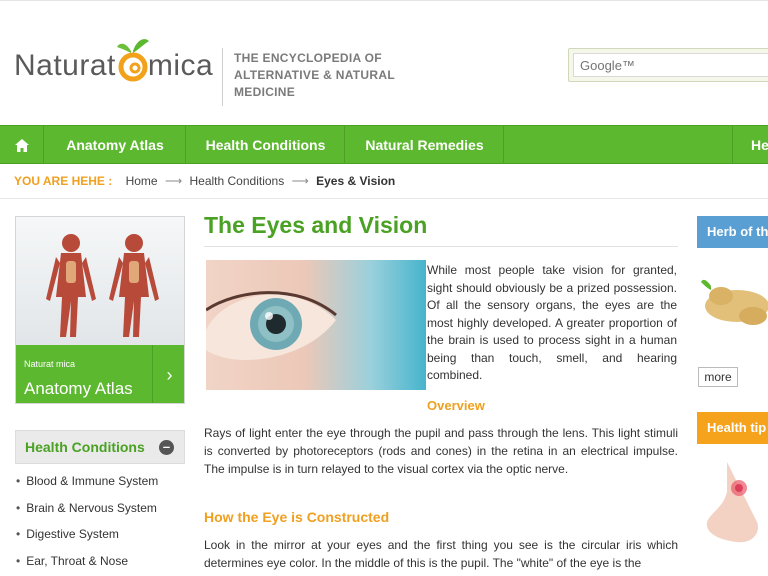 The height and width of the screenshot is (576, 768). I want to click on list-item: Ear, Throat & Nose, so click(87, 565).